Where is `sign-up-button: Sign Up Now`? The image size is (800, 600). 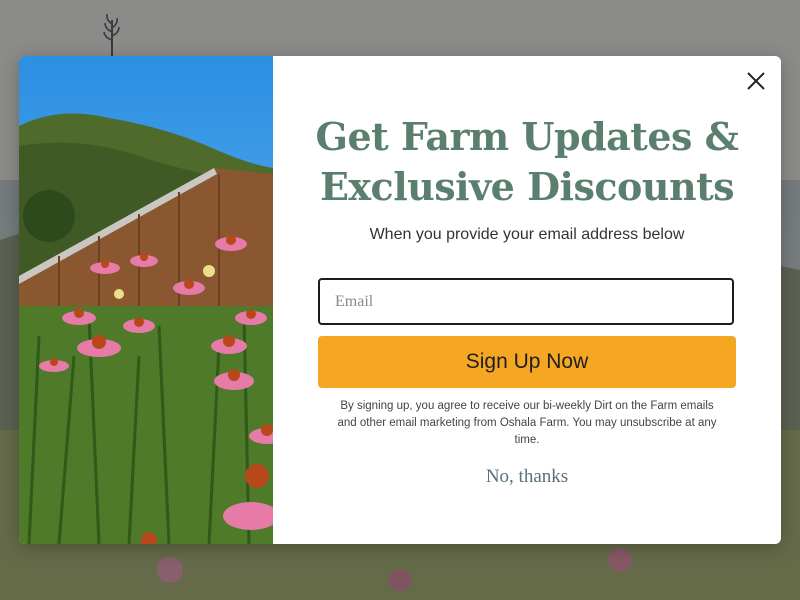
sign-up-button: Sign Up Now is located at coordinates (527, 362).